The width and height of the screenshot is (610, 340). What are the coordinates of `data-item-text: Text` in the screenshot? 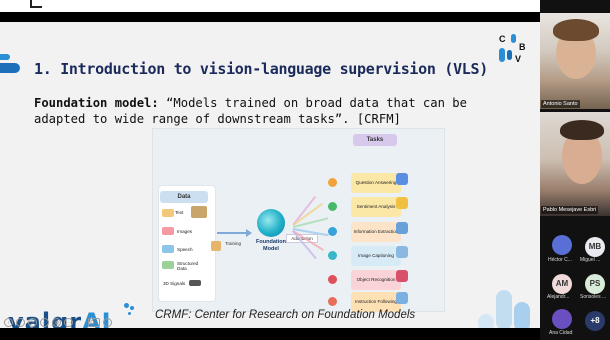 It's located at (179, 212).